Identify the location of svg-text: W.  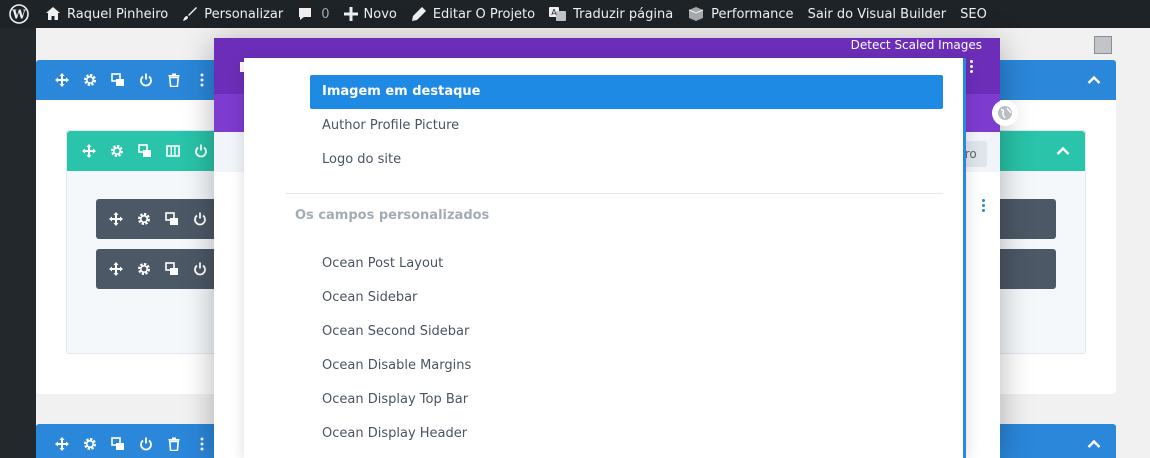
(18, 15).